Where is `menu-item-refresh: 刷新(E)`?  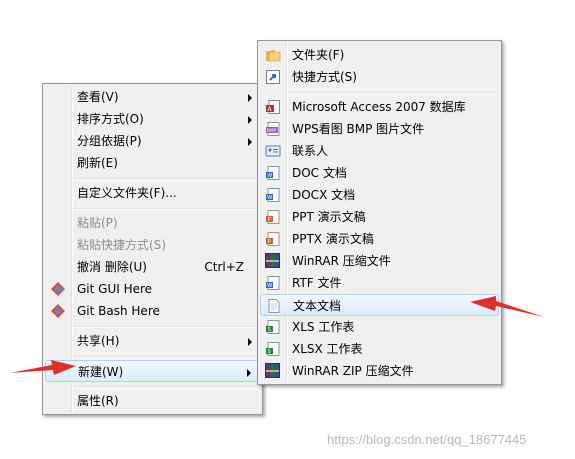
menu-item-refresh: 刷新(E) is located at coordinates (152, 163).